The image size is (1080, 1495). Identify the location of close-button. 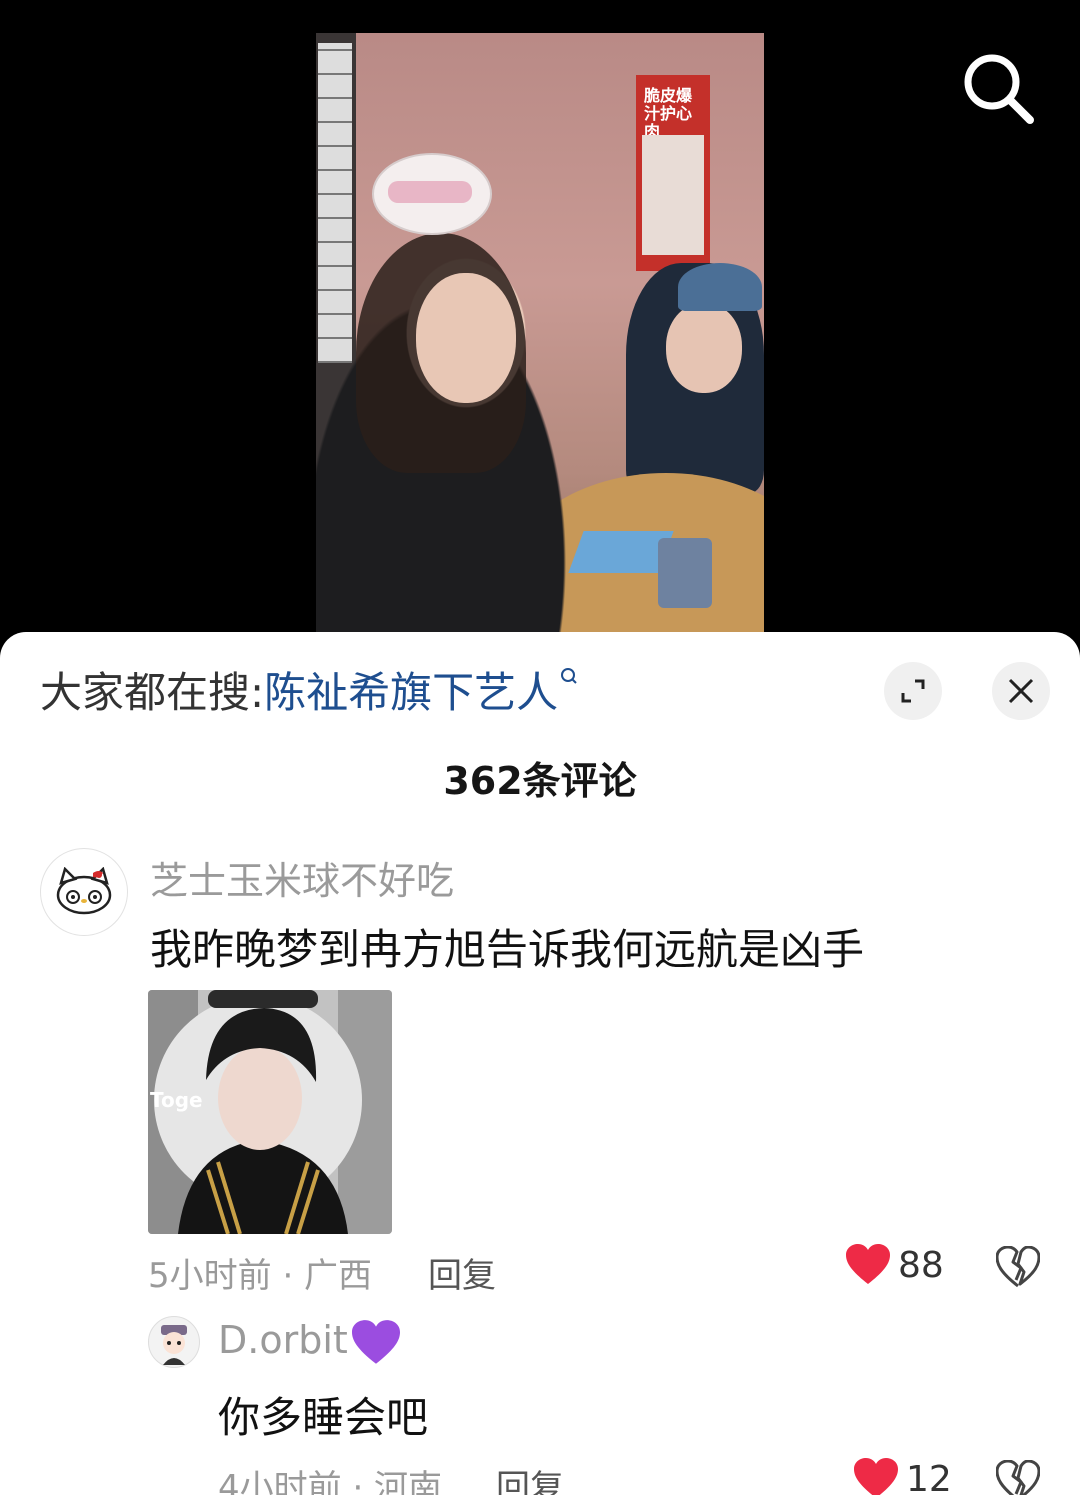
(1021, 691).